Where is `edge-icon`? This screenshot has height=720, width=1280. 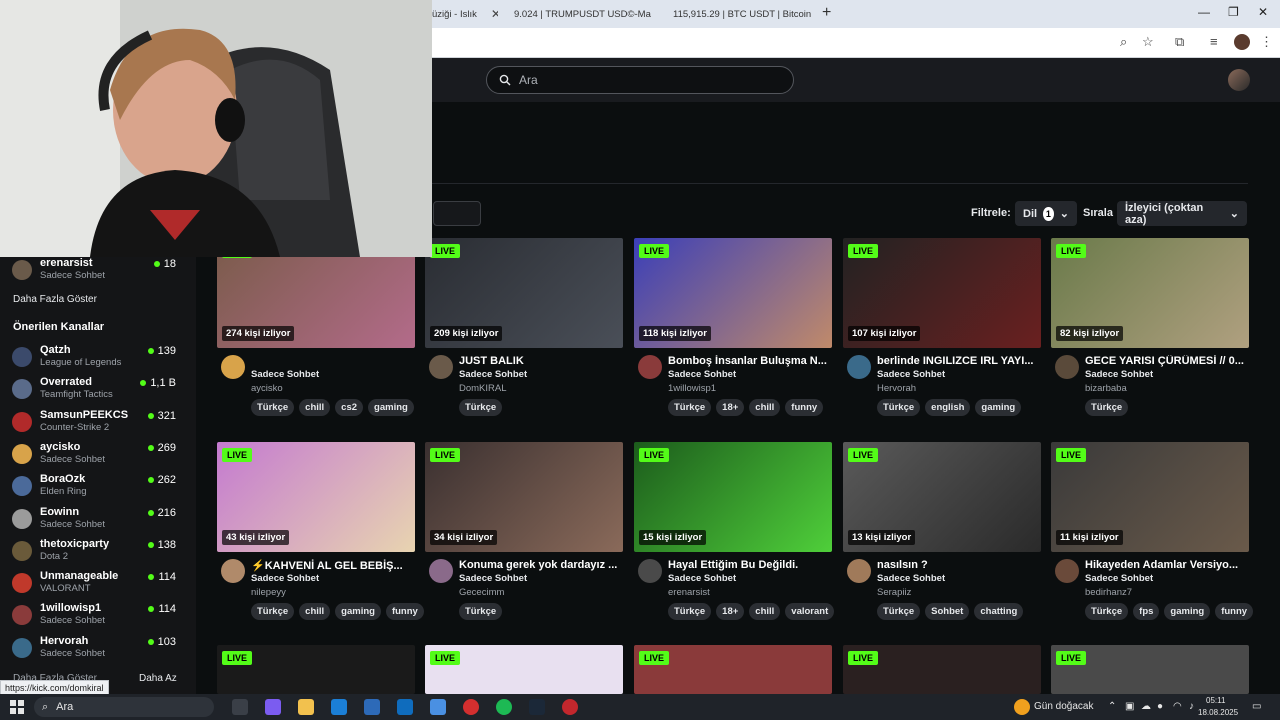
edge-icon is located at coordinates (339, 707).